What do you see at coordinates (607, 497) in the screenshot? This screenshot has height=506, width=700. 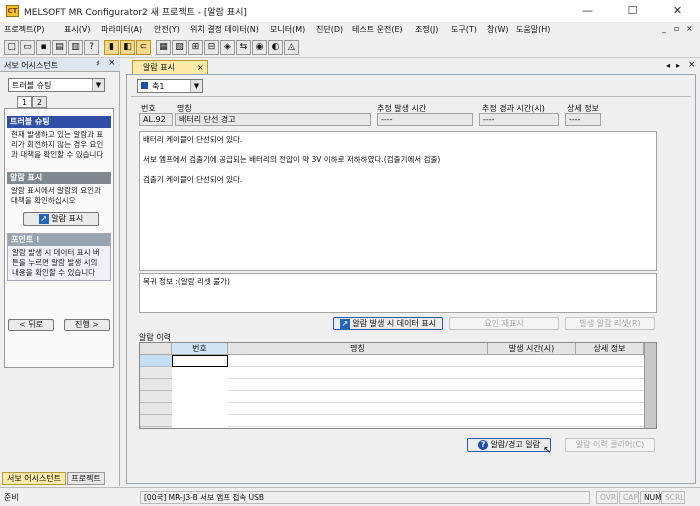 I see `indicator-ovr: OVR` at bounding box center [607, 497].